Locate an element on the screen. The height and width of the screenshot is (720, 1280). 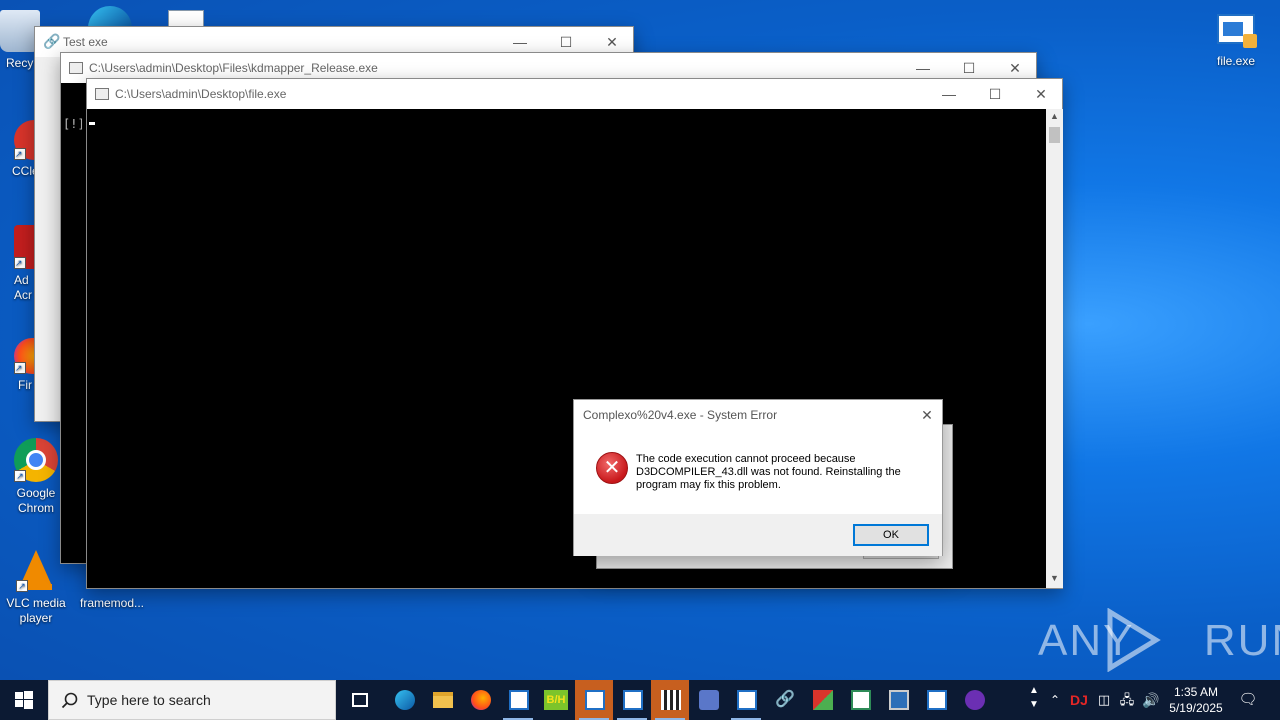
taskbar-bh-app: B/H is located at coordinates (556, 700).